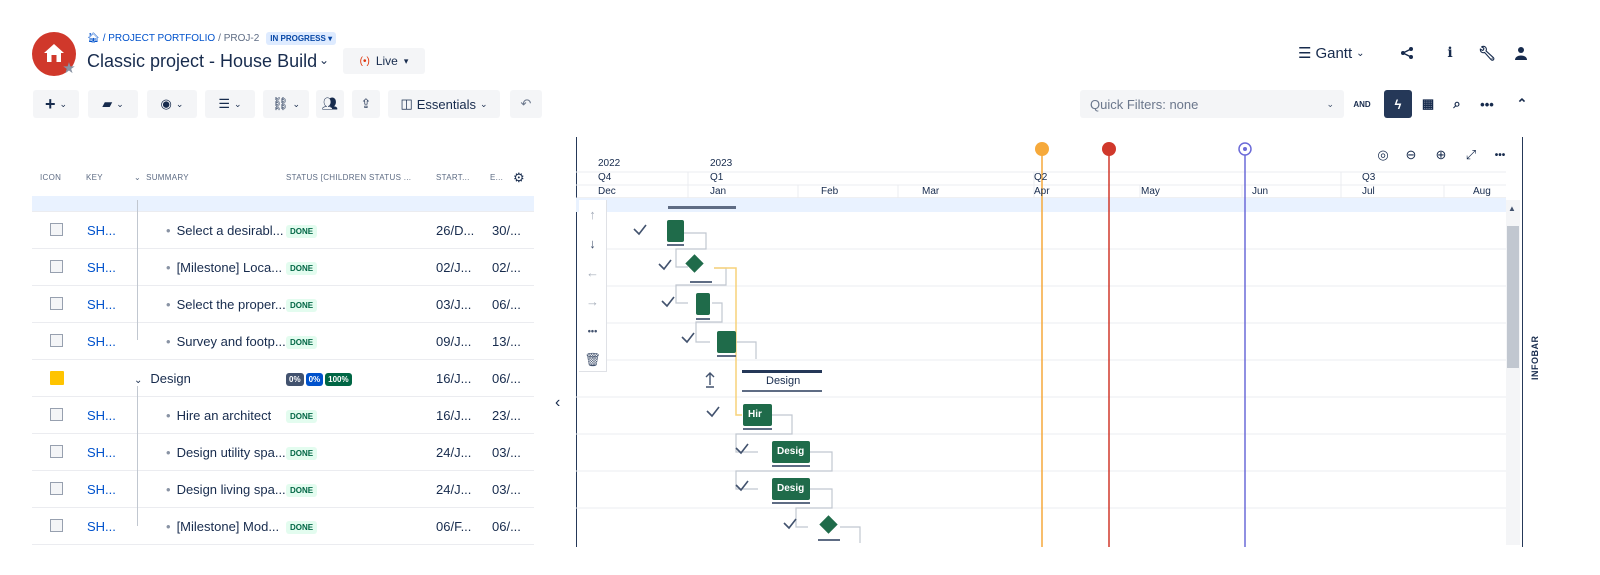  I want to click on target-icon: ◎, so click(1383, 155).